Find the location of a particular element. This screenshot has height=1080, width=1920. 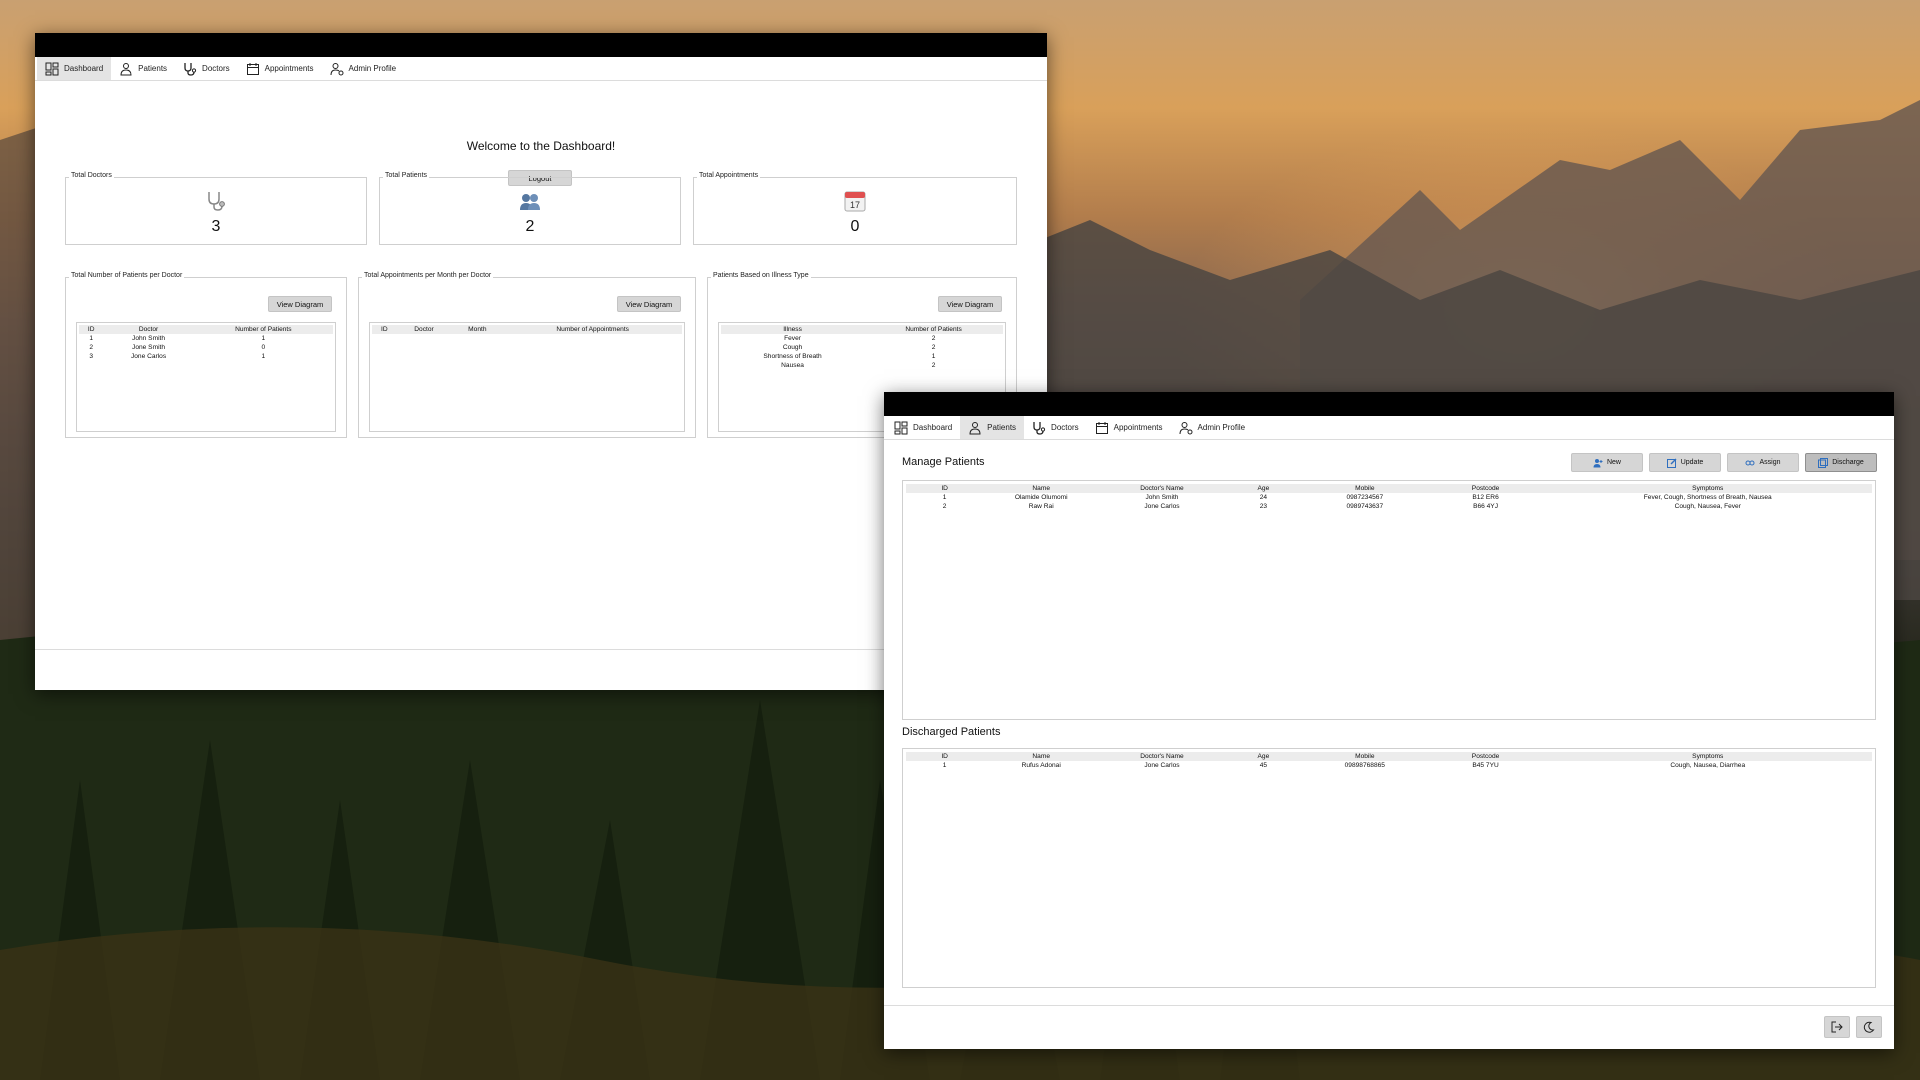

table-row: Fever 2 is located at coordinates (862, 338).